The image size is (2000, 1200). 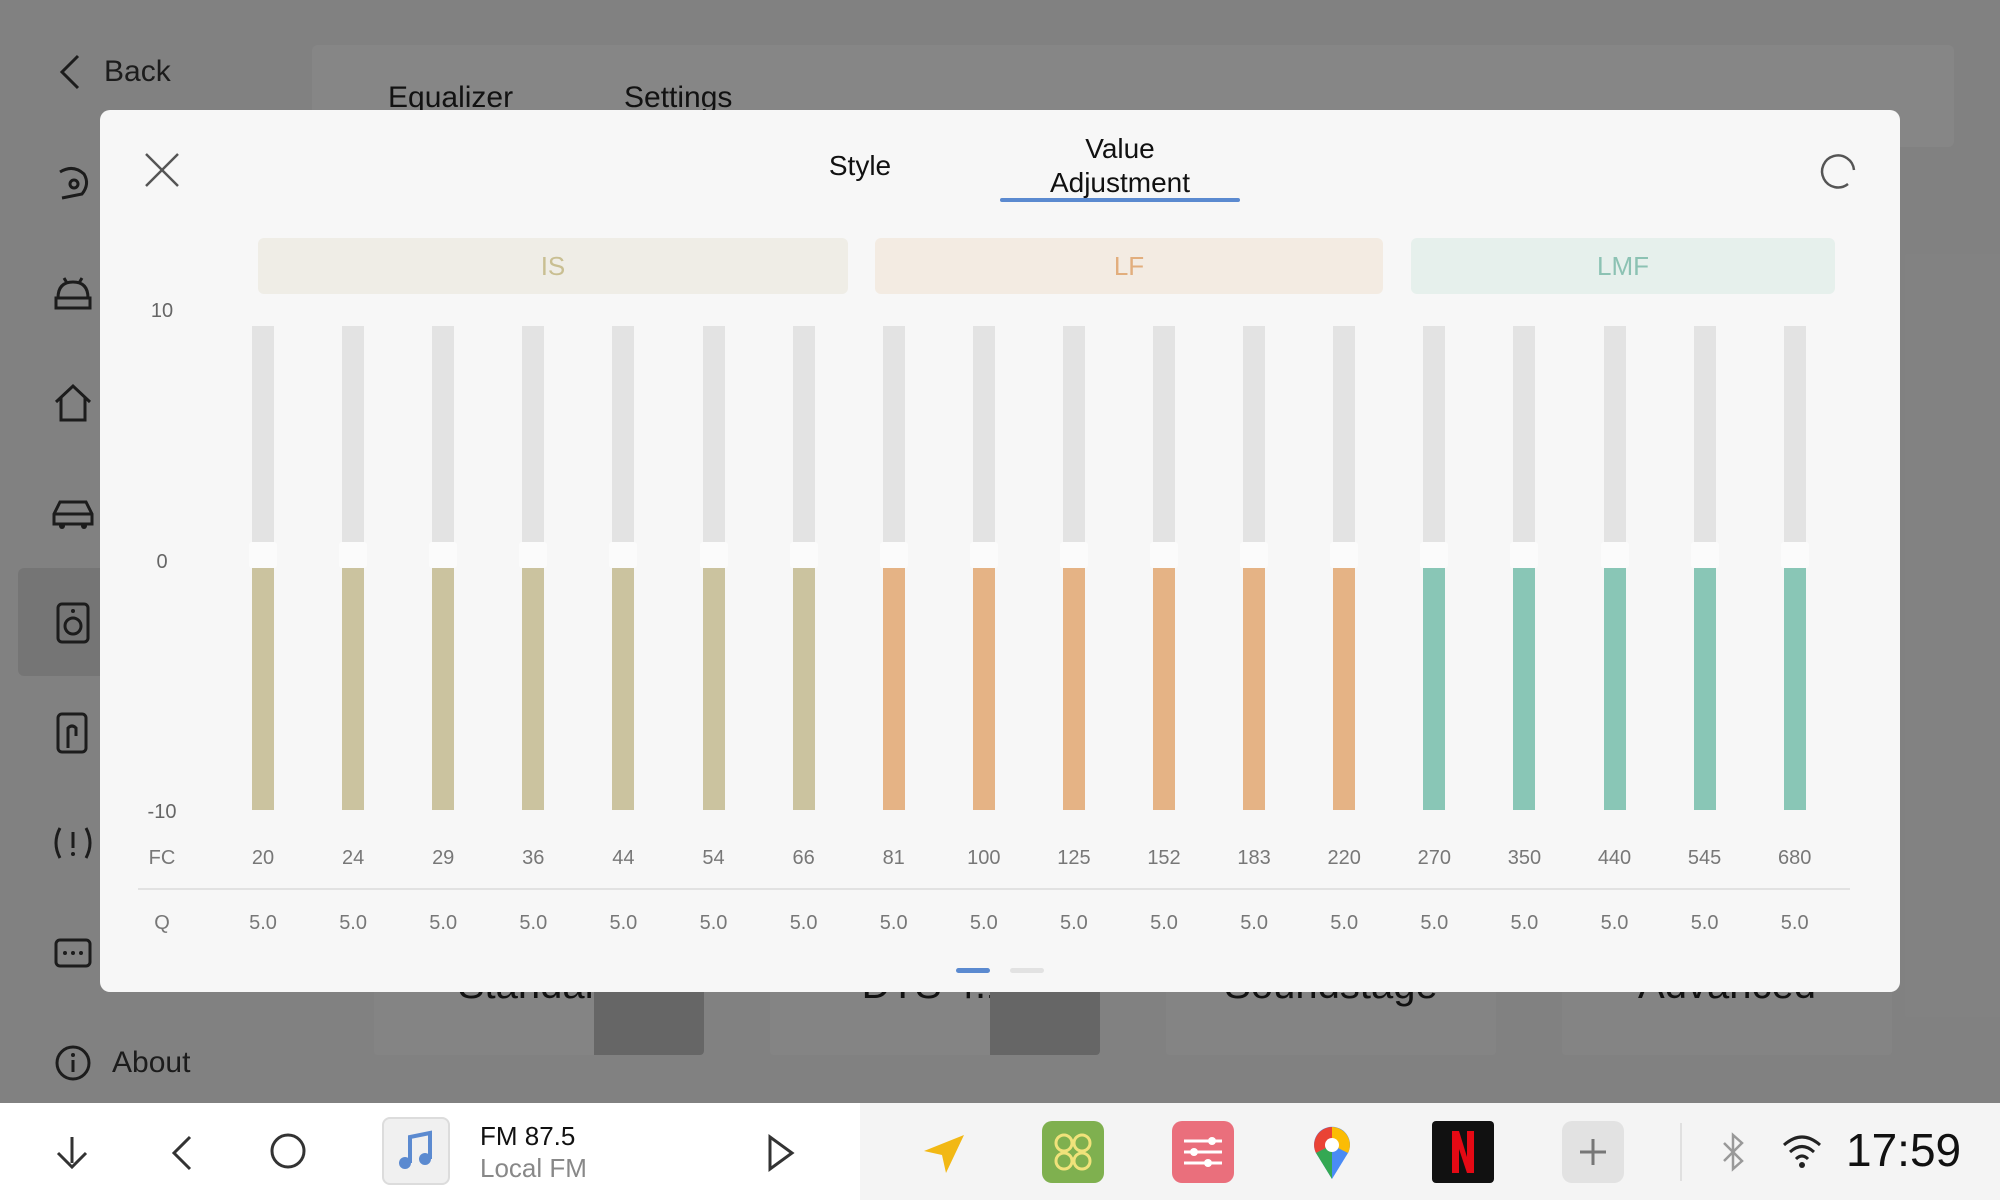 I want to click on page-indicator-inactive, so click(x=1027, y=970).